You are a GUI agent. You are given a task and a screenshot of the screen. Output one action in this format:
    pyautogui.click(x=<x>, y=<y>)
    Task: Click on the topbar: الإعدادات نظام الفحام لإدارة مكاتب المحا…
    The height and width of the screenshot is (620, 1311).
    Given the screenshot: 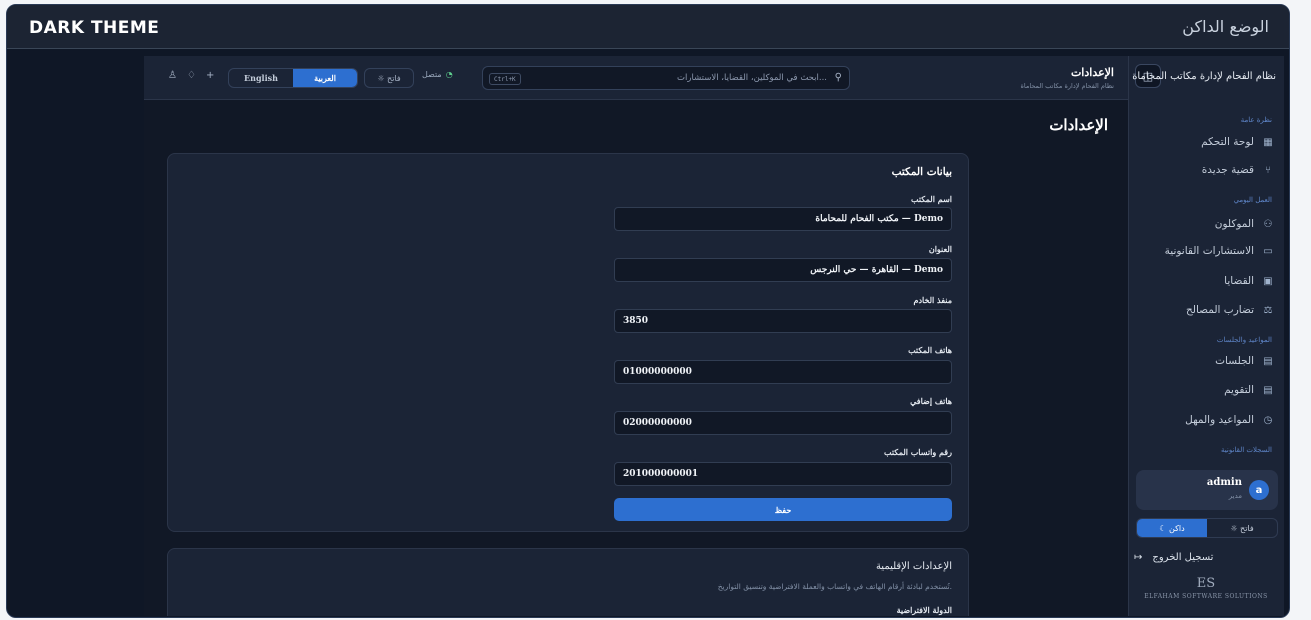 What is the action you would take?
    pyautogui.click(x=636, y=78)
    